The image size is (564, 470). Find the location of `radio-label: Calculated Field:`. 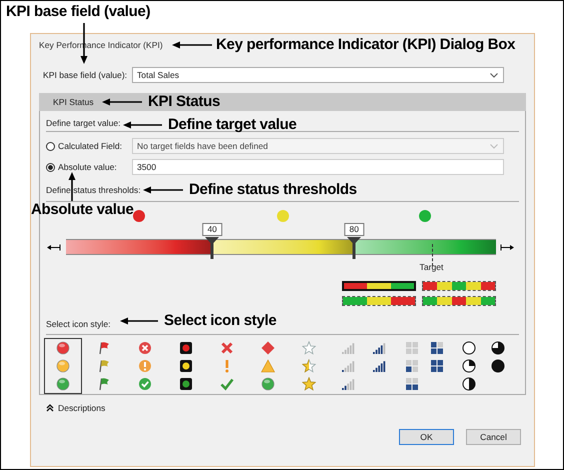

radio-label: Calculated Field: is located at coordinates (90, 146).